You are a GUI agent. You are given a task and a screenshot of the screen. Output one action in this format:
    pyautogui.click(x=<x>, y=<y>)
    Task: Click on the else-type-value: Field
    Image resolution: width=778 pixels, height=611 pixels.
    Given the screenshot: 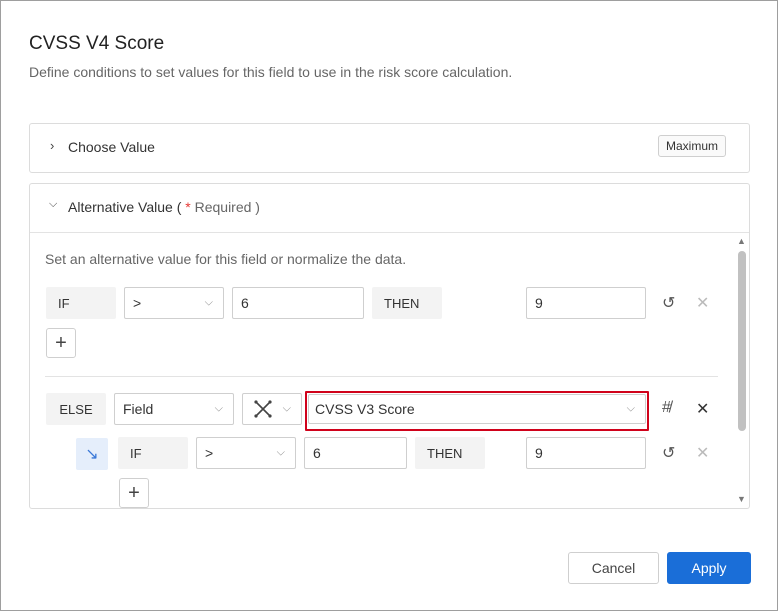 What is the action you would take?
    pyautogui.click(x=138, y=409)
    